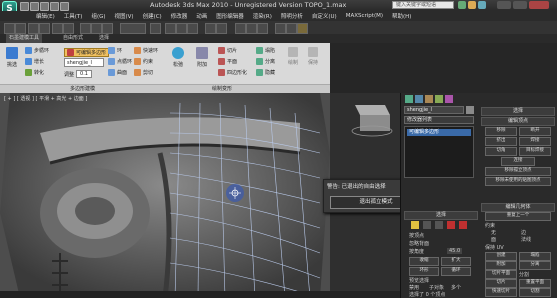 This screenshot has width=557, height=298. What do you see at coordinates (441, 215) in the screenshot?
I see `selection-rollout-header: 选择` at bounding box center [441, 215].